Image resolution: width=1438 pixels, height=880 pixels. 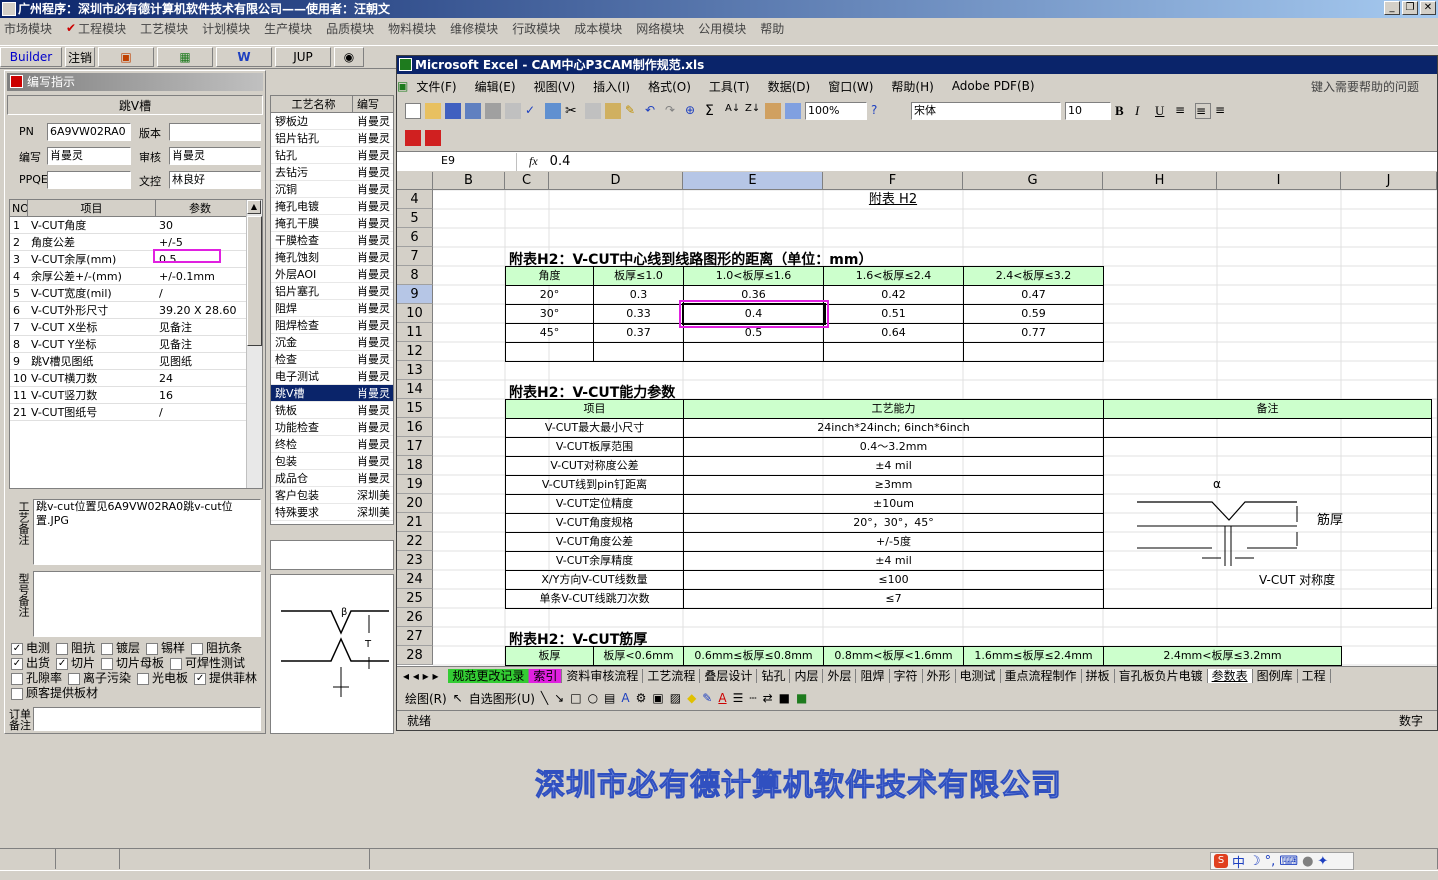 I want to click on table2-cell: 单条V-CUT线跳刀次数, so click(x=594, y=599).